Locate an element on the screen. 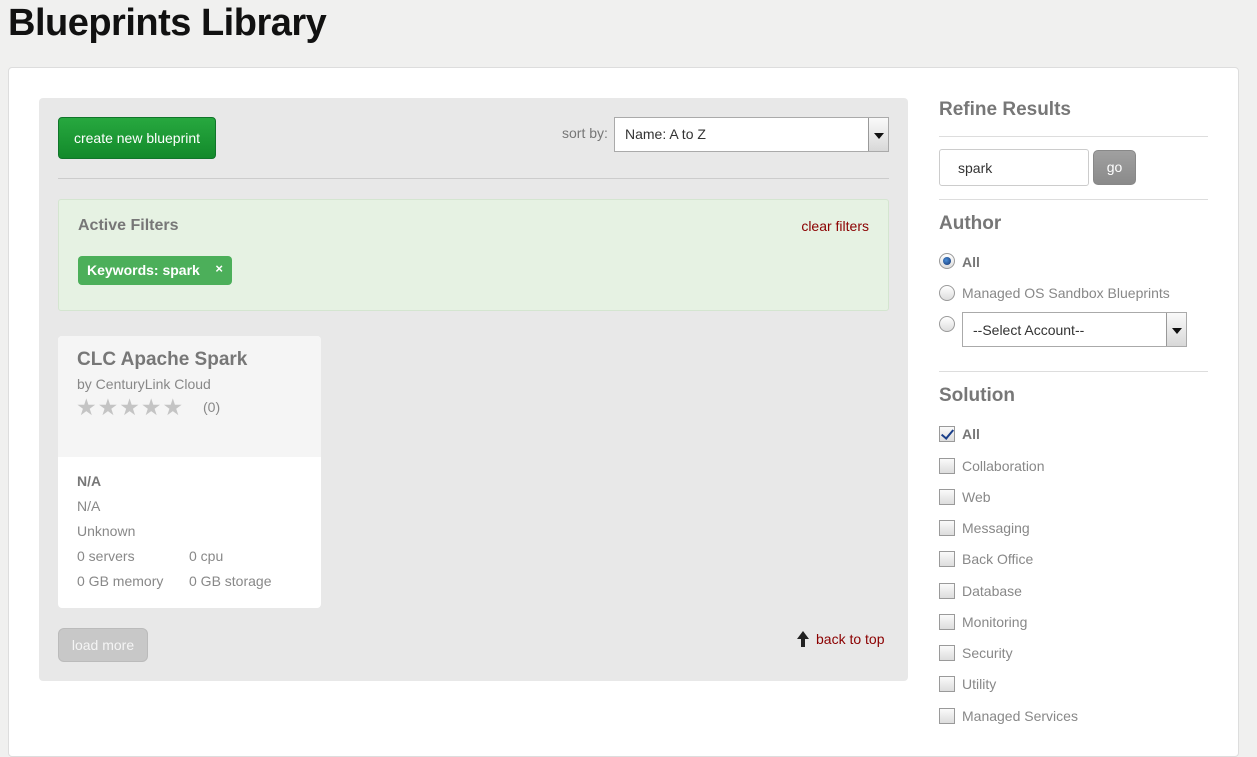 This screenshot has height=757, width=1257. keyword-filter-tag: Keywords: spark × is located at coordinates (155, 270).